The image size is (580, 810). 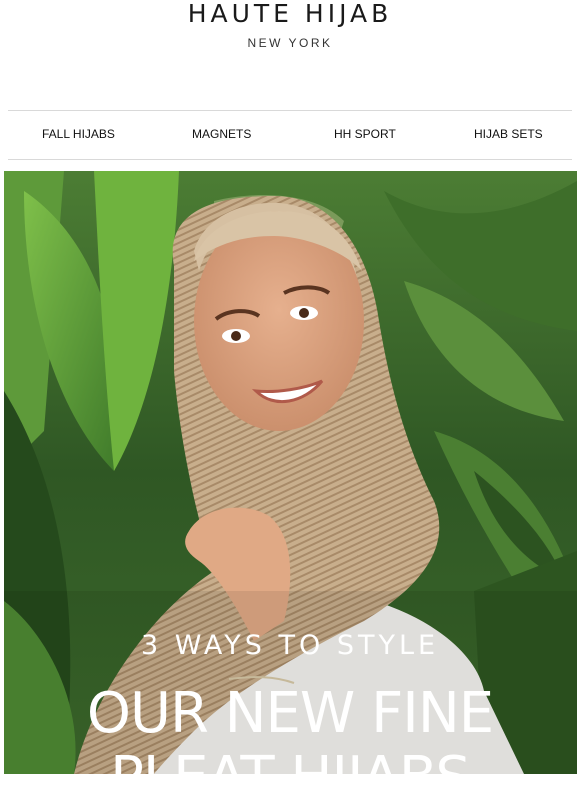 I want to click on hero-subtitle: 3 WAYS TO STYLE, so click(x=290, y=645).